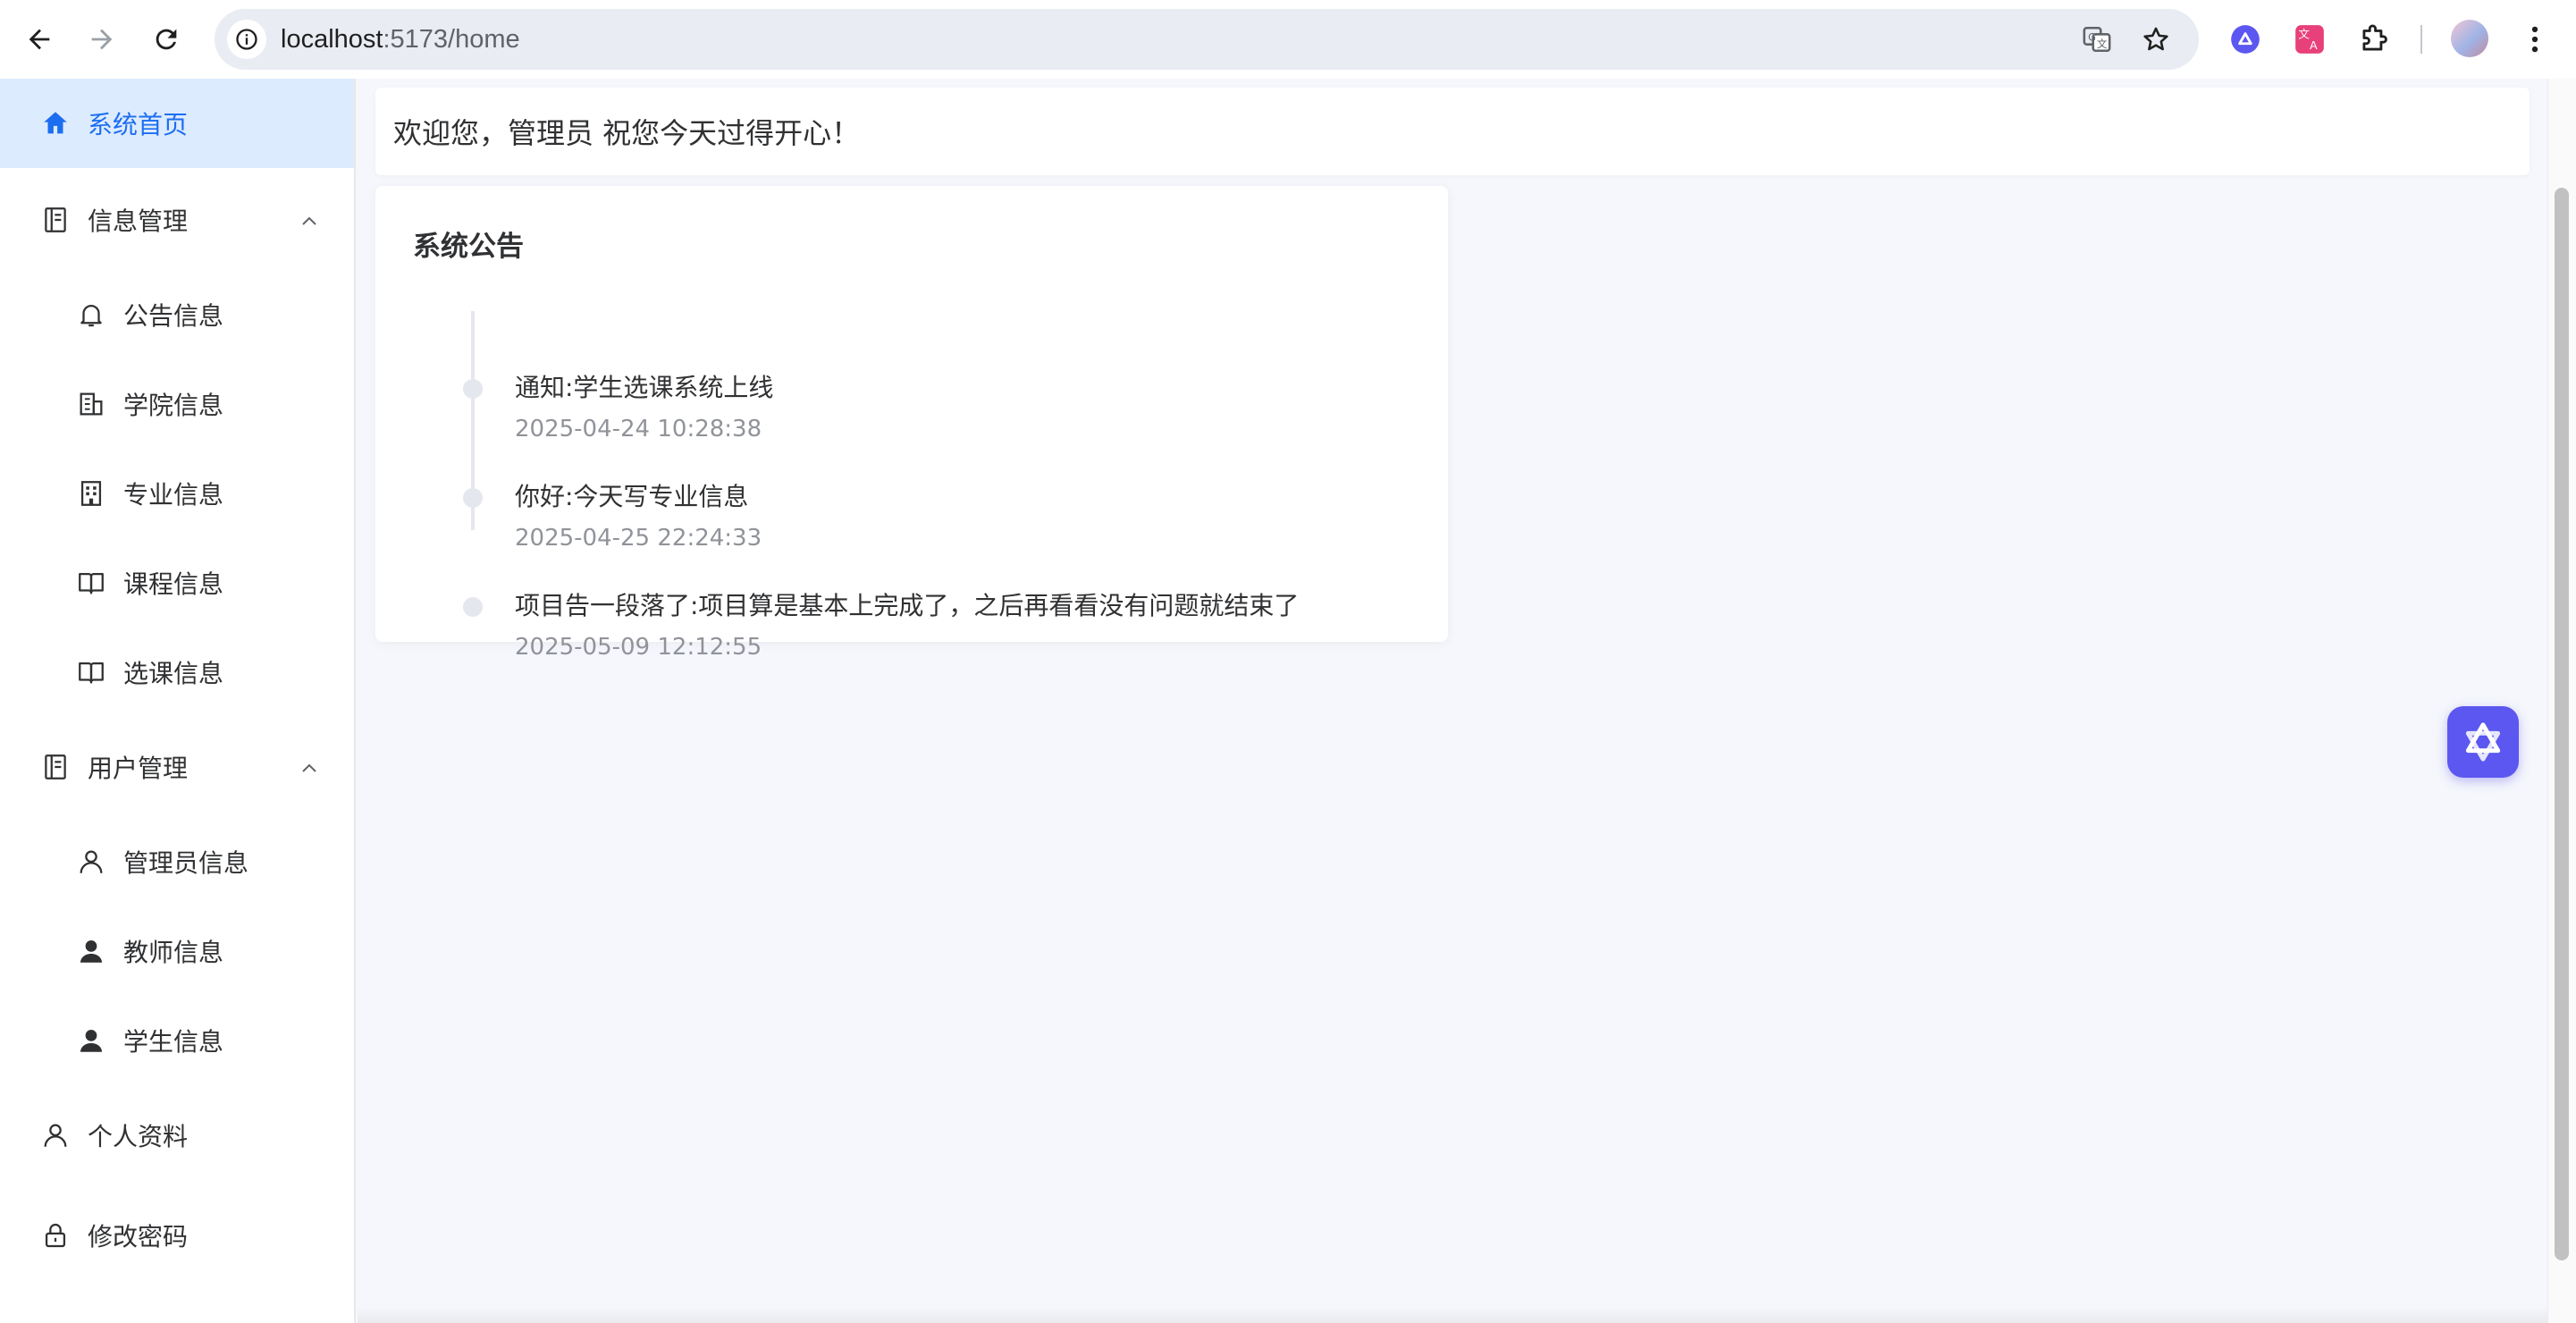  What do you see at coordinates (2314, 45) in the screenshot?
I see `svg-text: A` at bounding box center [2314, 45].